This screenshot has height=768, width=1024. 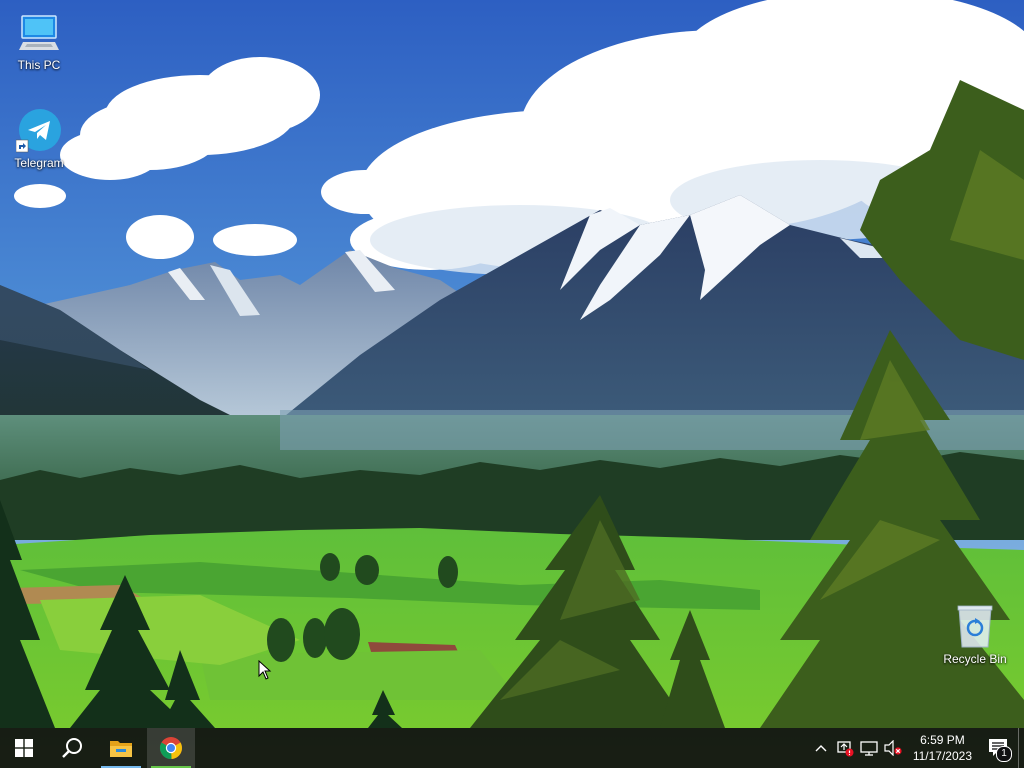 What do you see at coordinates (942, 756) in the screenshot?
I see `clock-date: 11/17/2023` at bounding box center [942, 756].